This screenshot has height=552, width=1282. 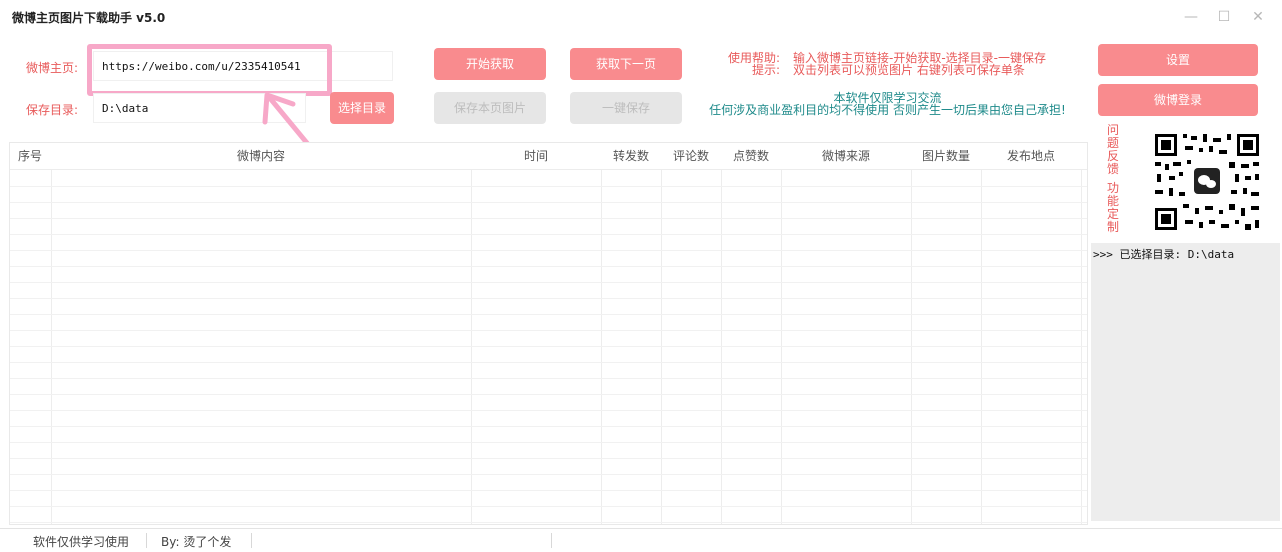 What do you see at coordinates (766, 70) in the screenshot?
I see `tip-label: 提示:` at bounding box center [766, 70].